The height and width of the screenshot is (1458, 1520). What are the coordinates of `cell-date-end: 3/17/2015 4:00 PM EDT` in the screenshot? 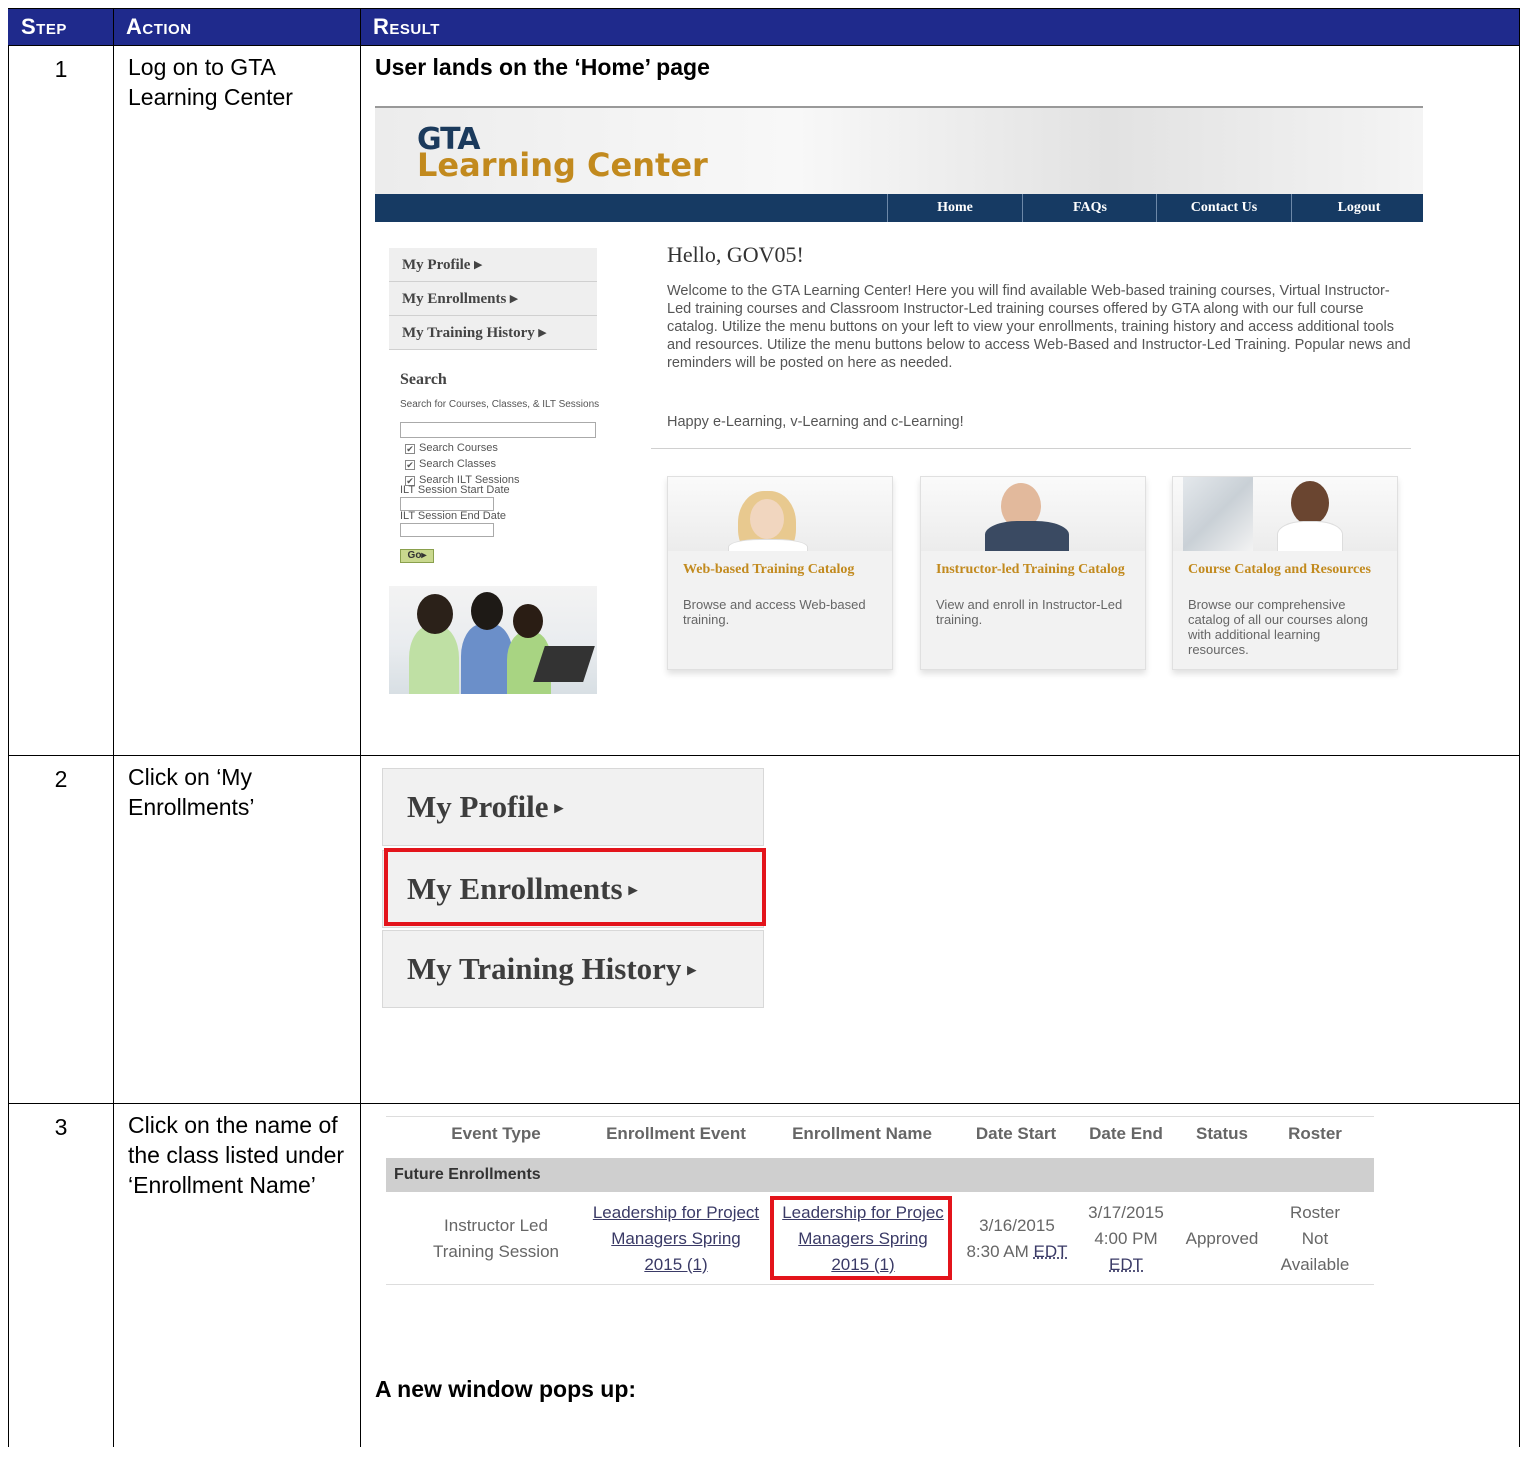 It's located at (1126, 1239).